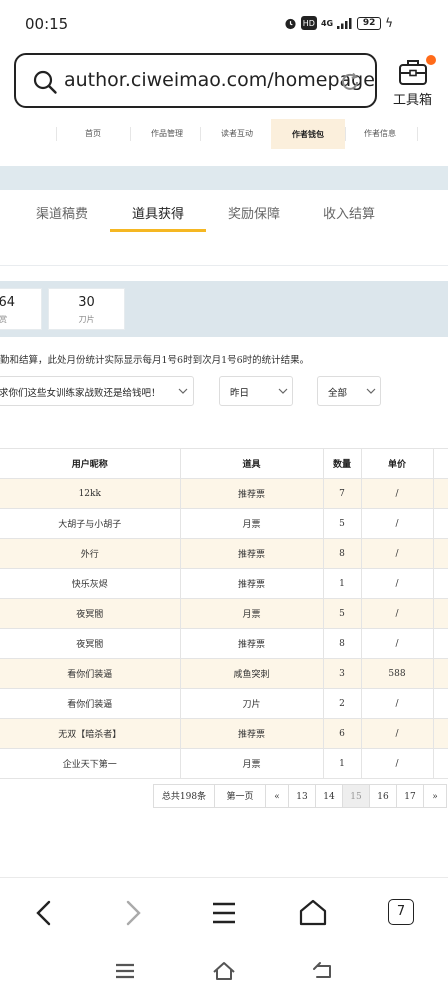  What do you see at coordinates (251, 463) in the screenshot?
I see `col-header-prop: 道具` at bounding box center [251, 463].